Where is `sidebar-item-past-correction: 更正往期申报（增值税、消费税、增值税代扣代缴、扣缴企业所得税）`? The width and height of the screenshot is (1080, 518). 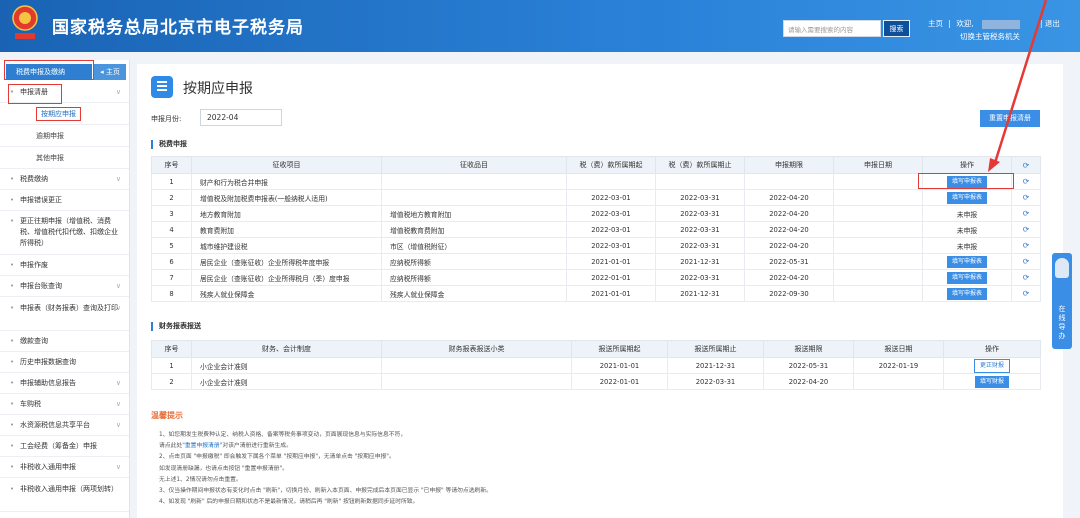
sidebar-item-past-correction: 更正往期申报（增值税、消费税、增值税代扣代缴、扣缴企业所得税） is located at coordinates (64, 233).